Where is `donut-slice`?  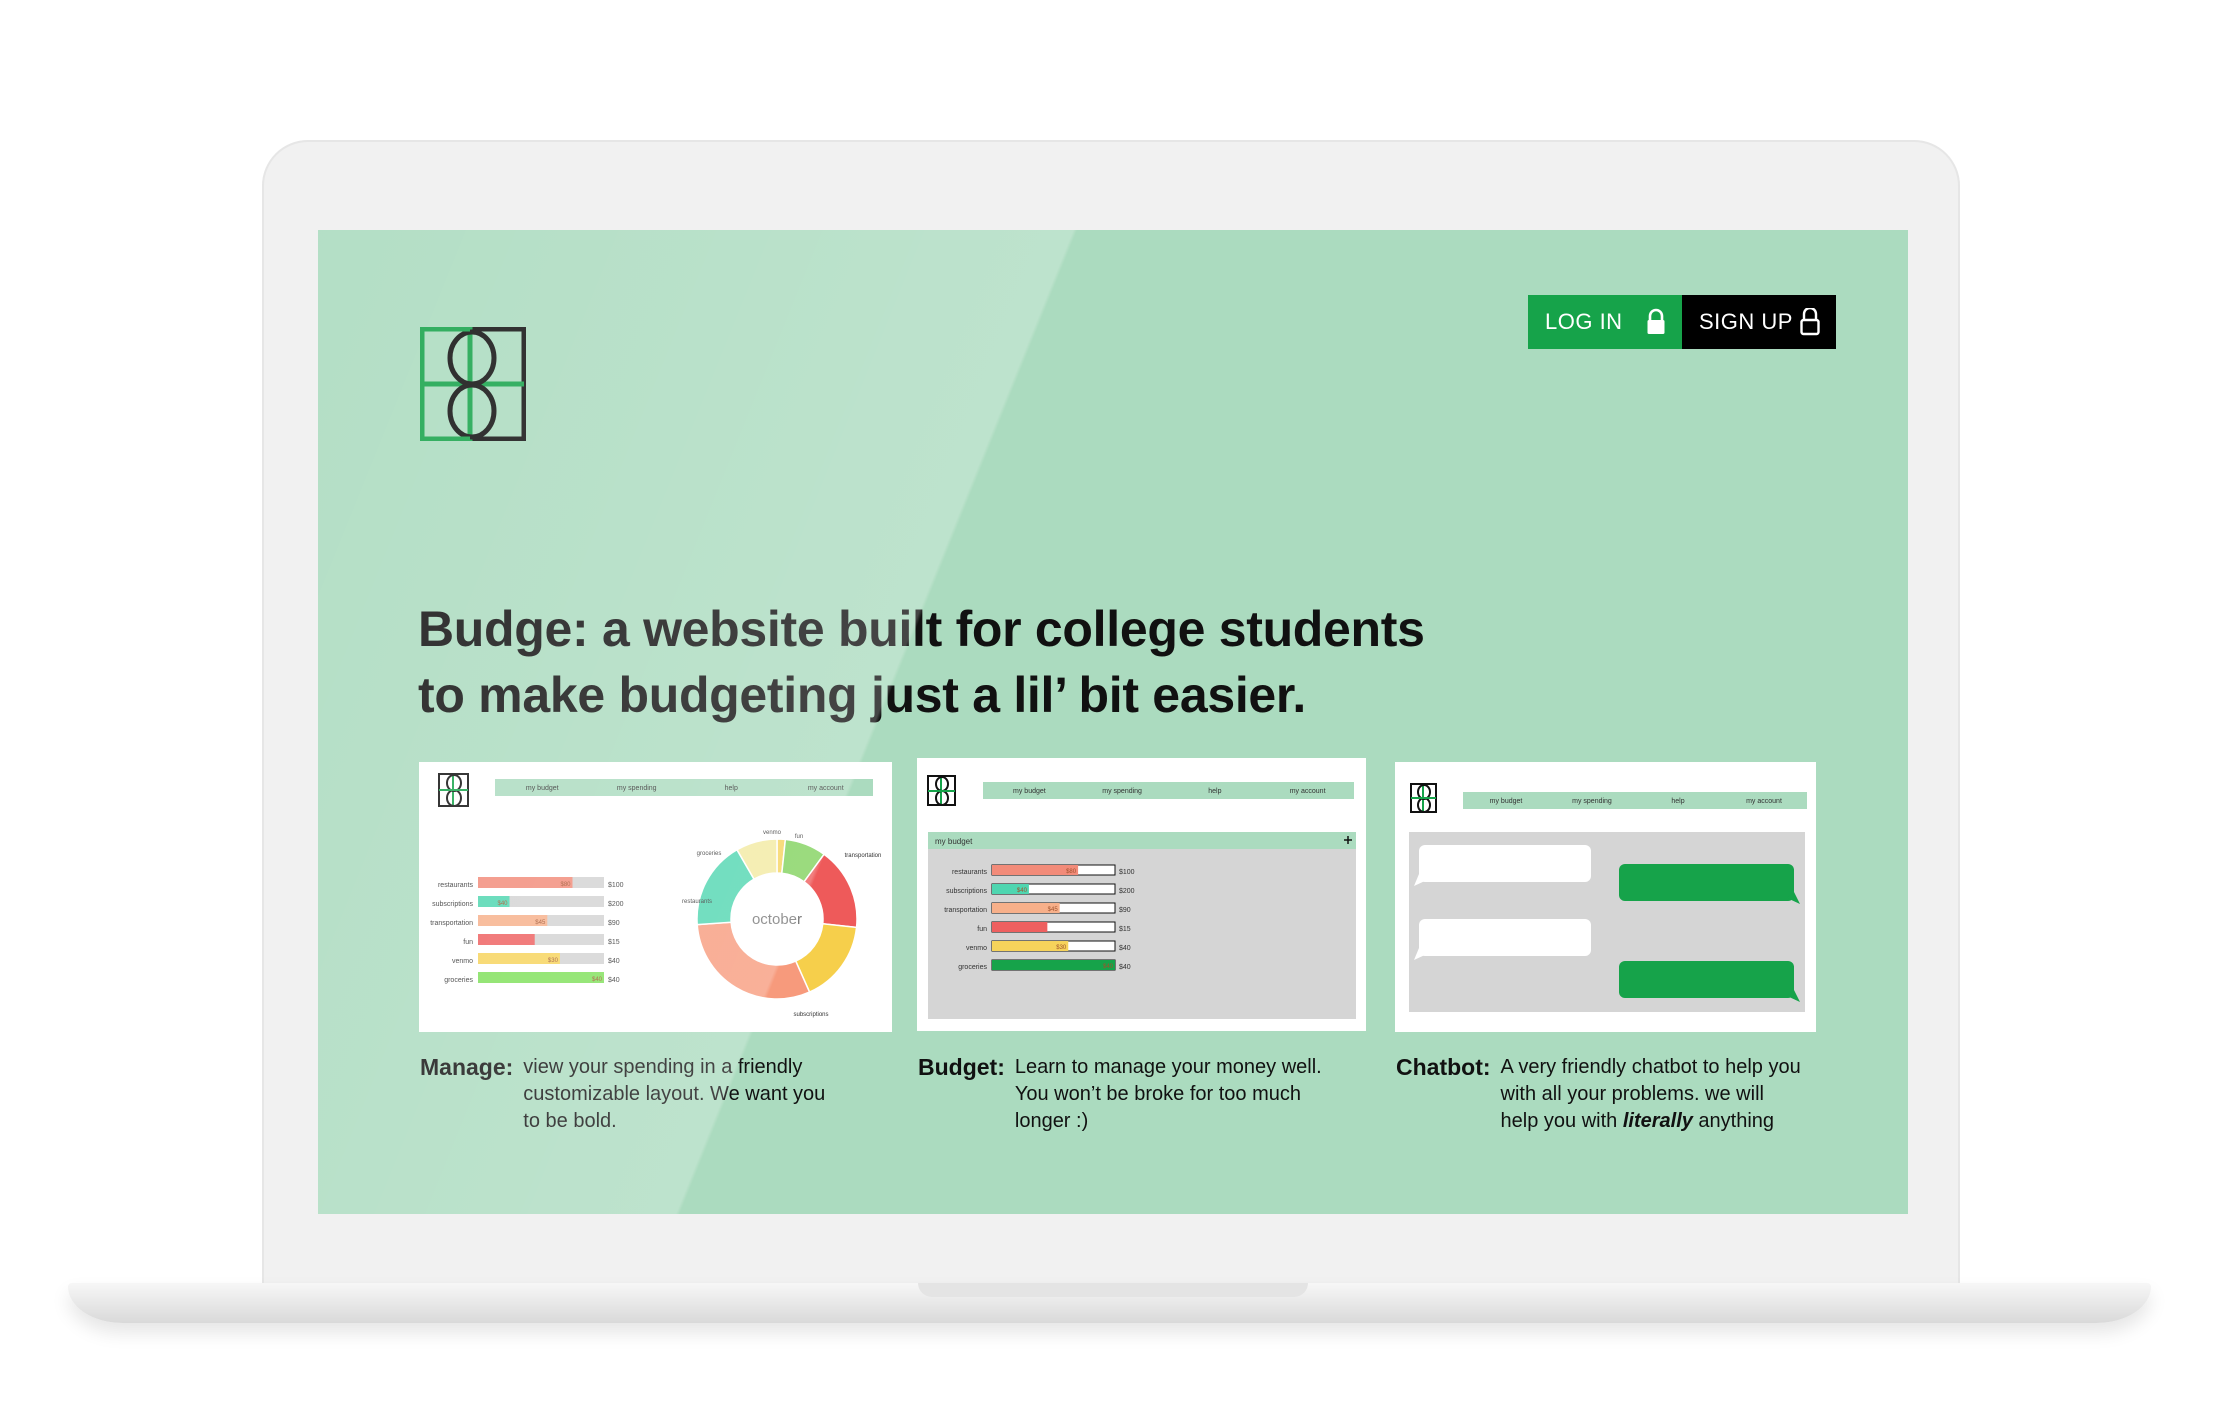
donut-slice is located at coordinates (753, 960).